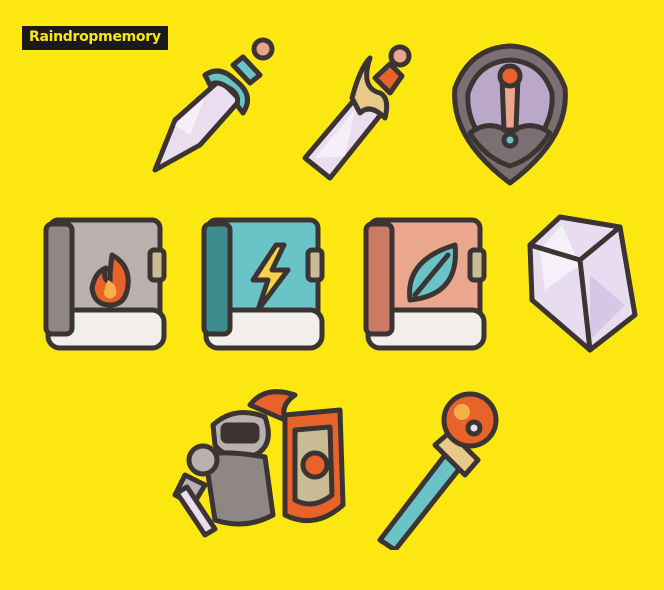 The image size is (664, 590). Describe the element at coordinates (260, 470) in the screenshot. I see `knight-hero-icon` at that location.